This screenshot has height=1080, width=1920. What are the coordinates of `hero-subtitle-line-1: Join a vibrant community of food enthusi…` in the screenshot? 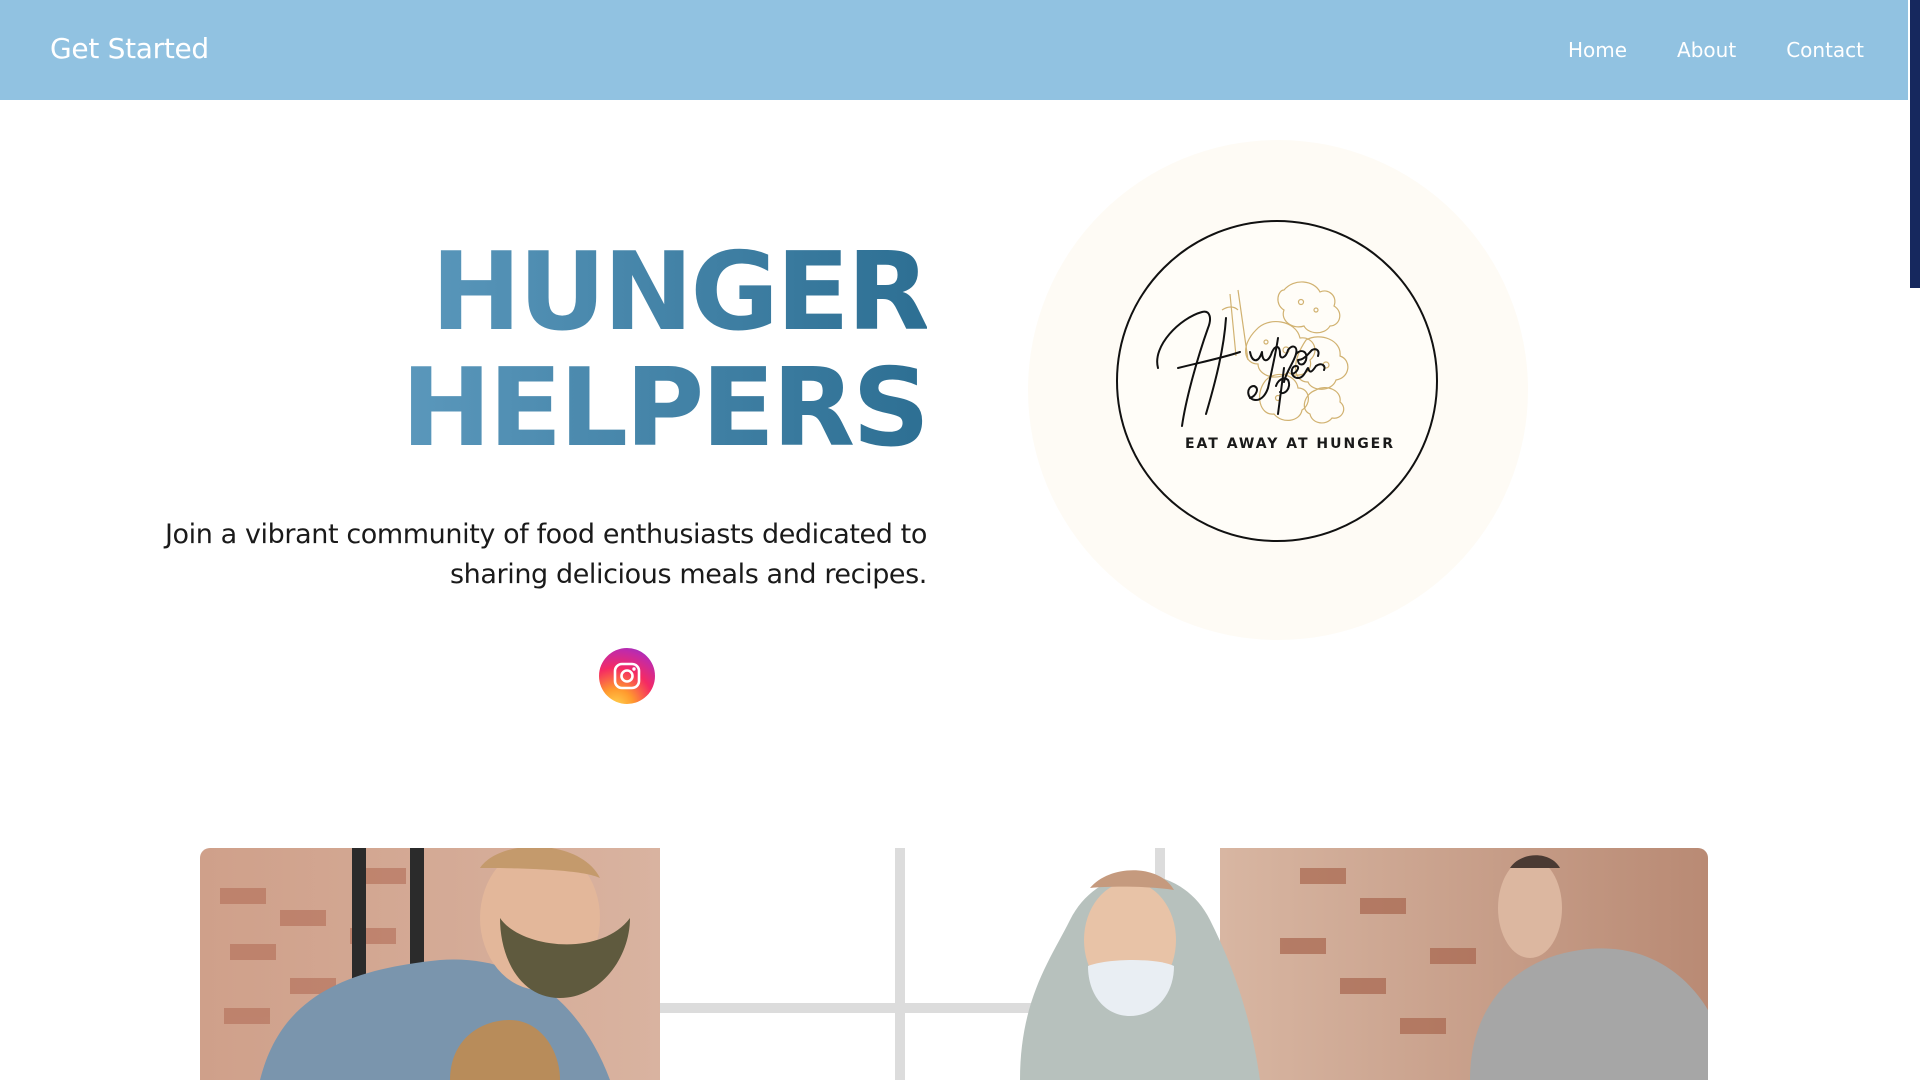 It's located at (545, 534).